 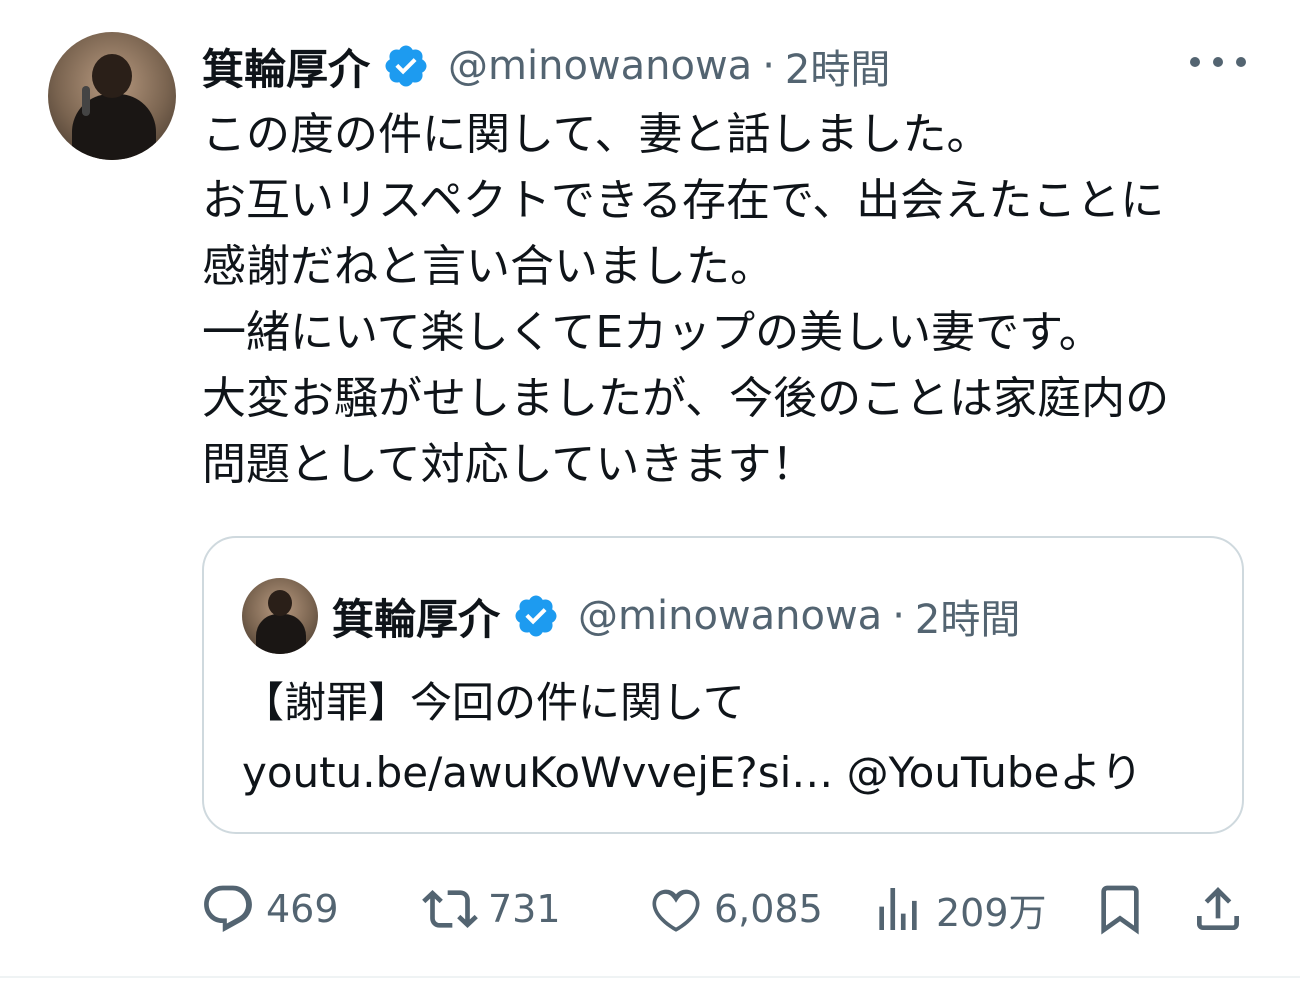 I want to click on repost-count: 731, so click(x=524, y=909).